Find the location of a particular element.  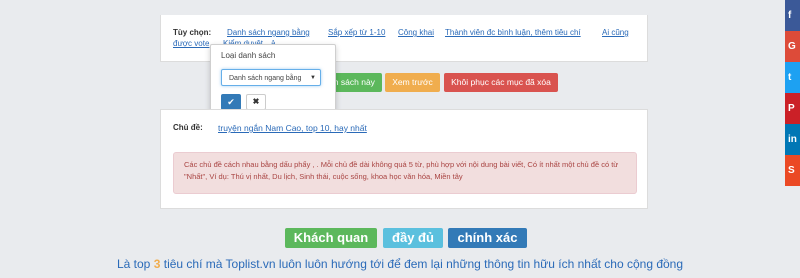

pinterest-share-button: P is located at coordinates (792, 108).